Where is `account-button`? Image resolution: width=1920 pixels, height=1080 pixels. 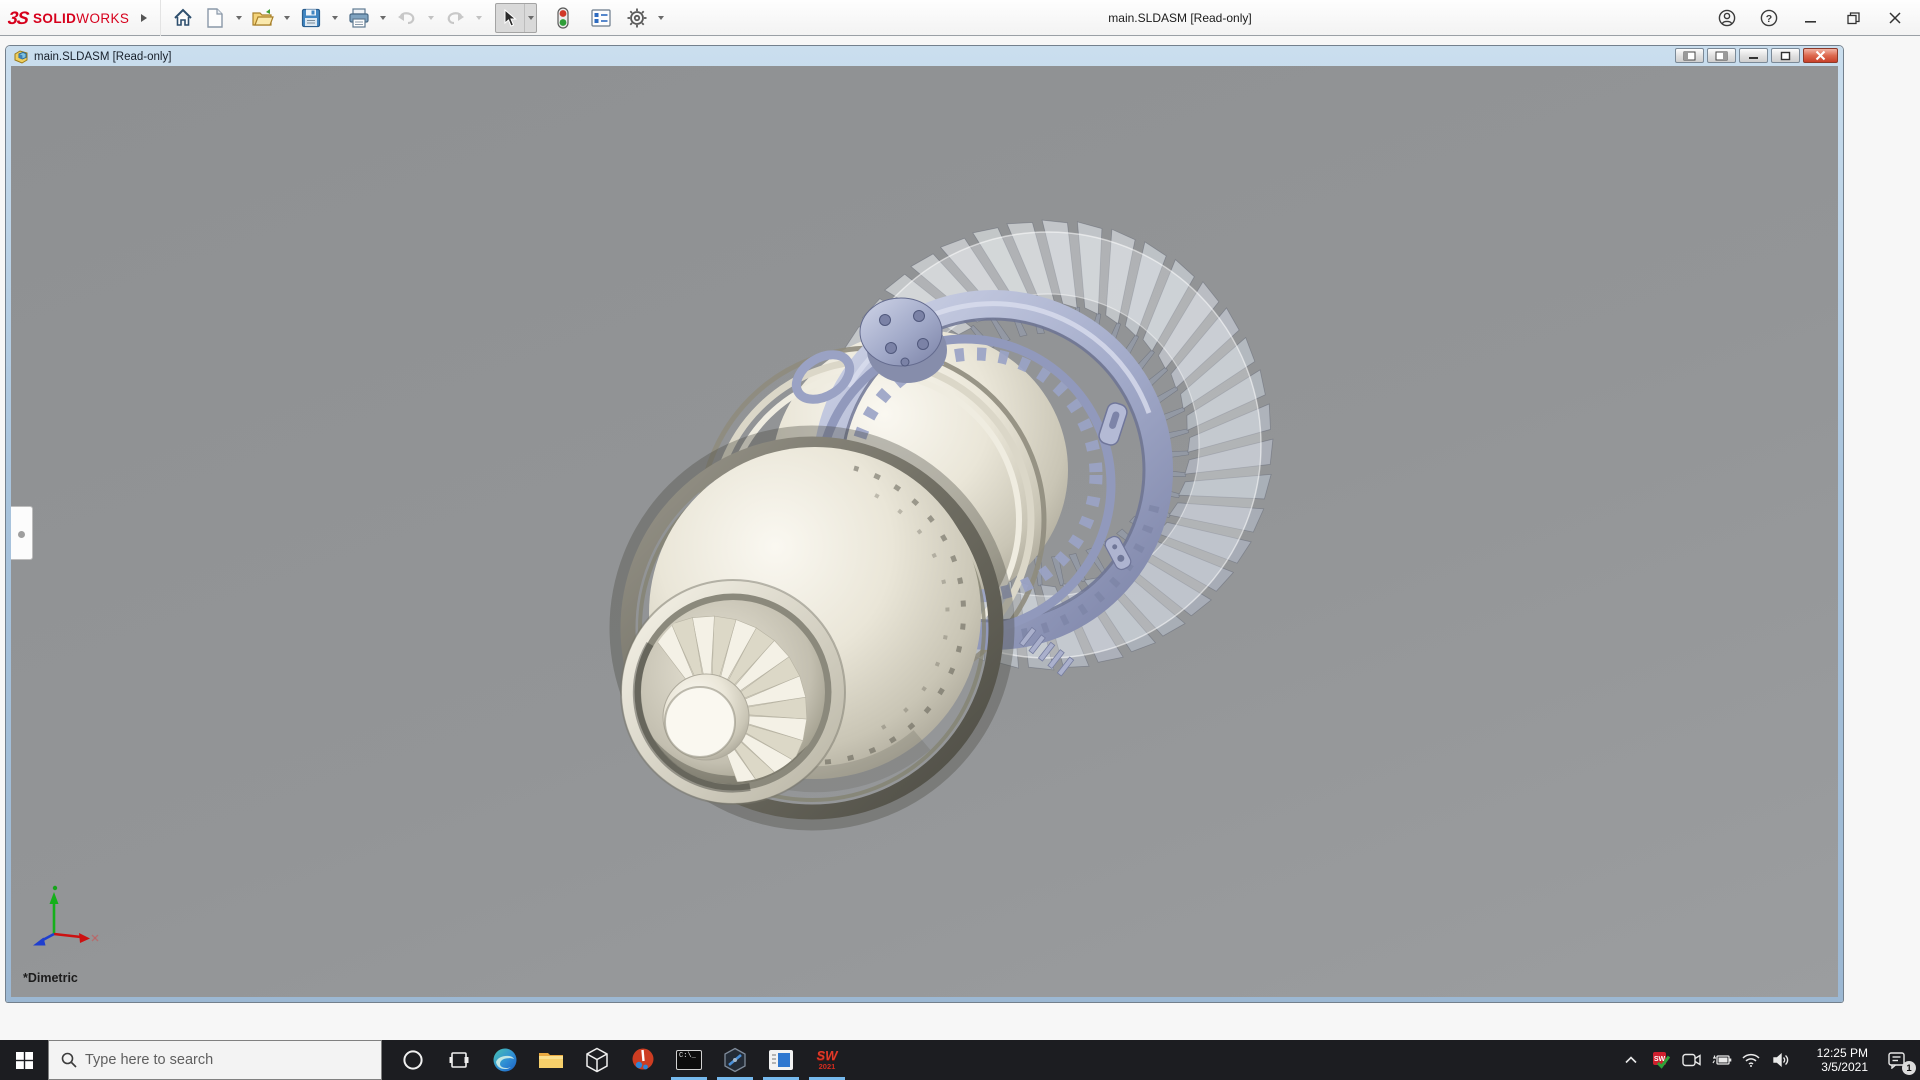
account-button is located at coordinates (1727, 18).